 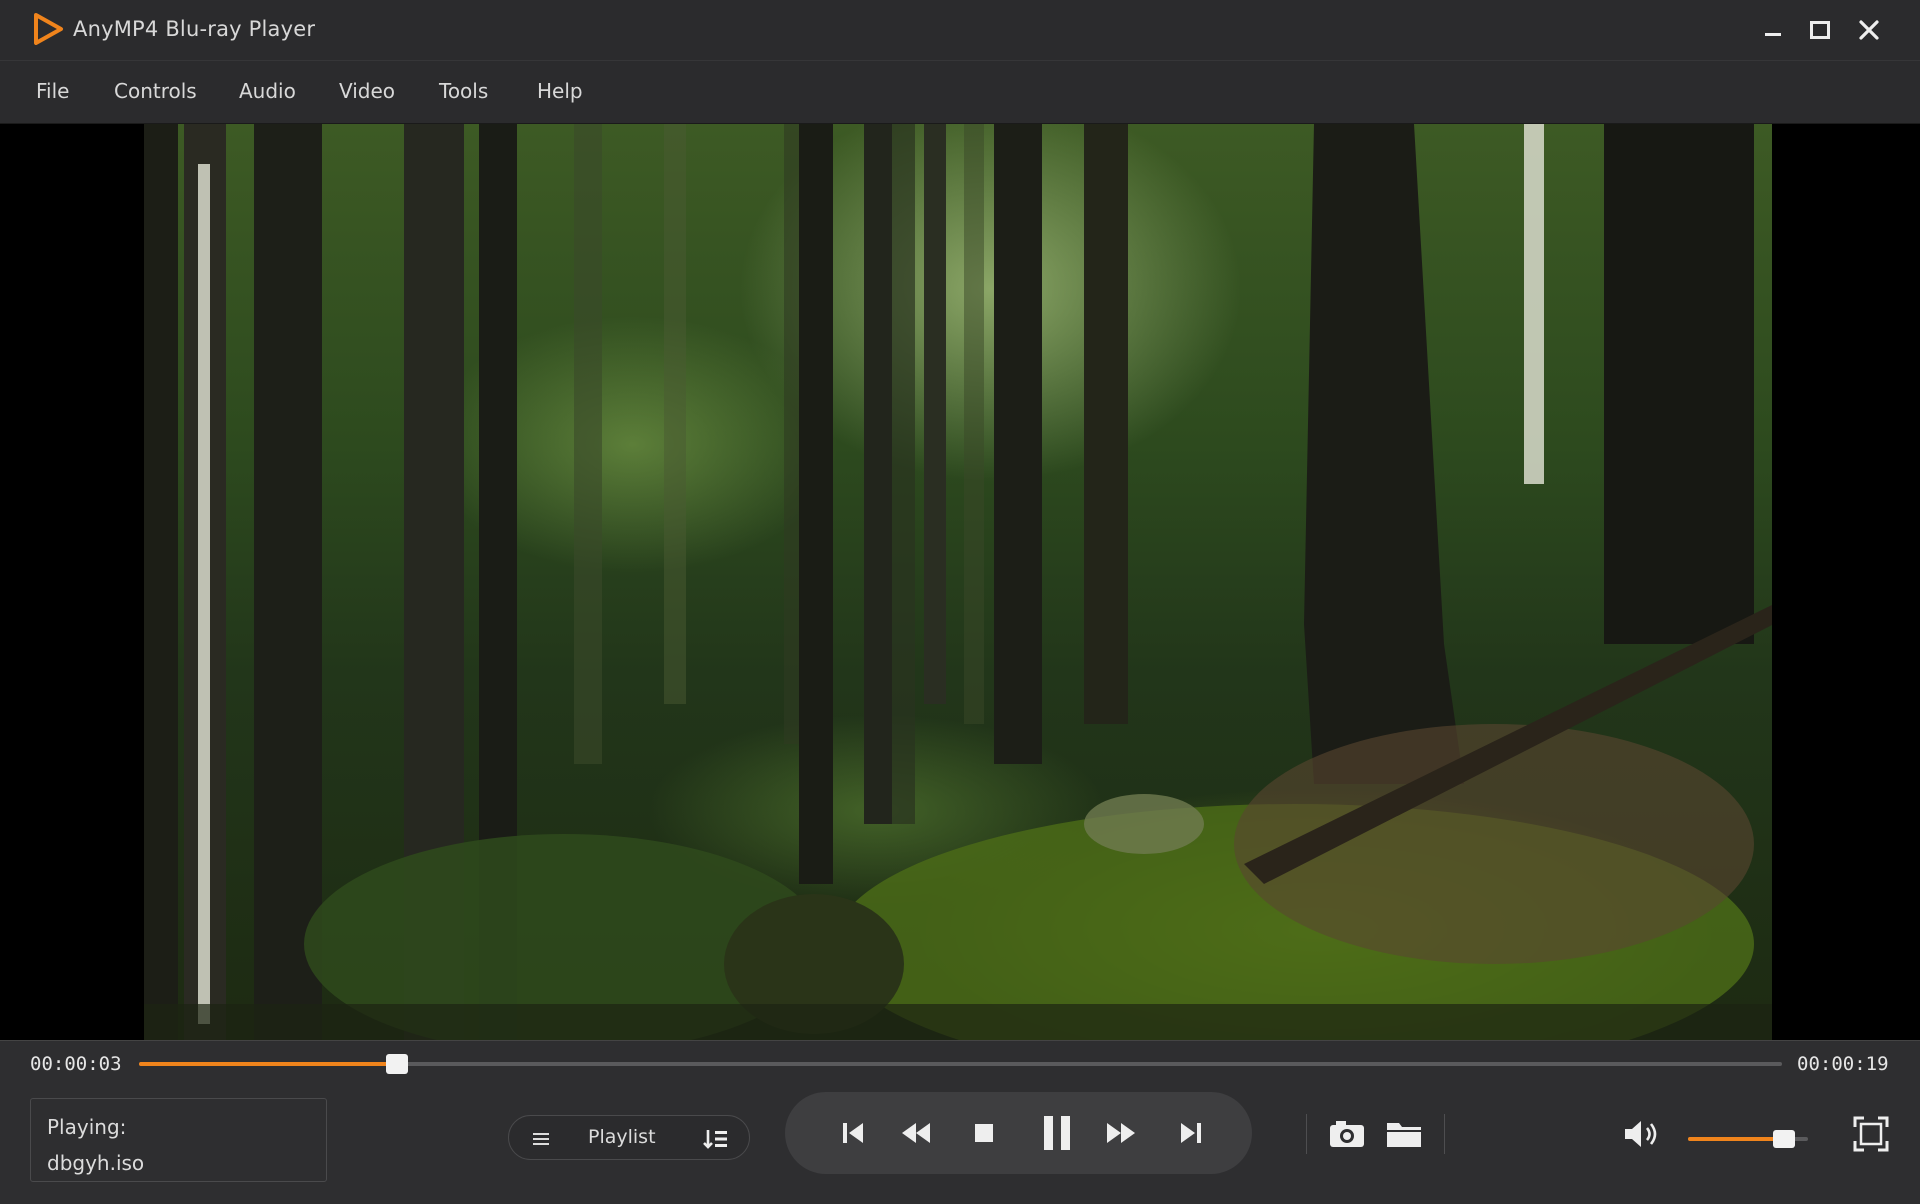 I want to click on open-folder-button, so click(x=1404, y=1134).